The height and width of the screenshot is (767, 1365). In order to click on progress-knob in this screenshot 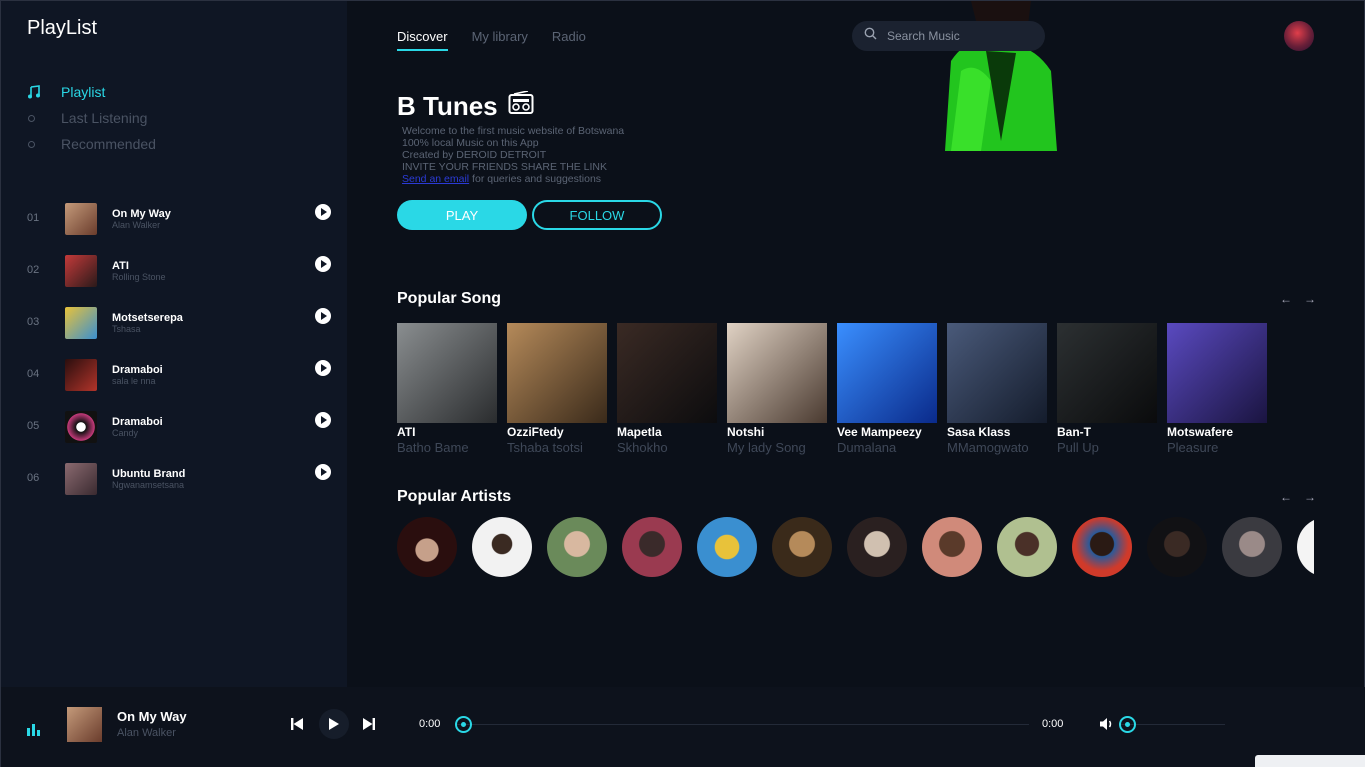, I will do `click(463, 724)`.